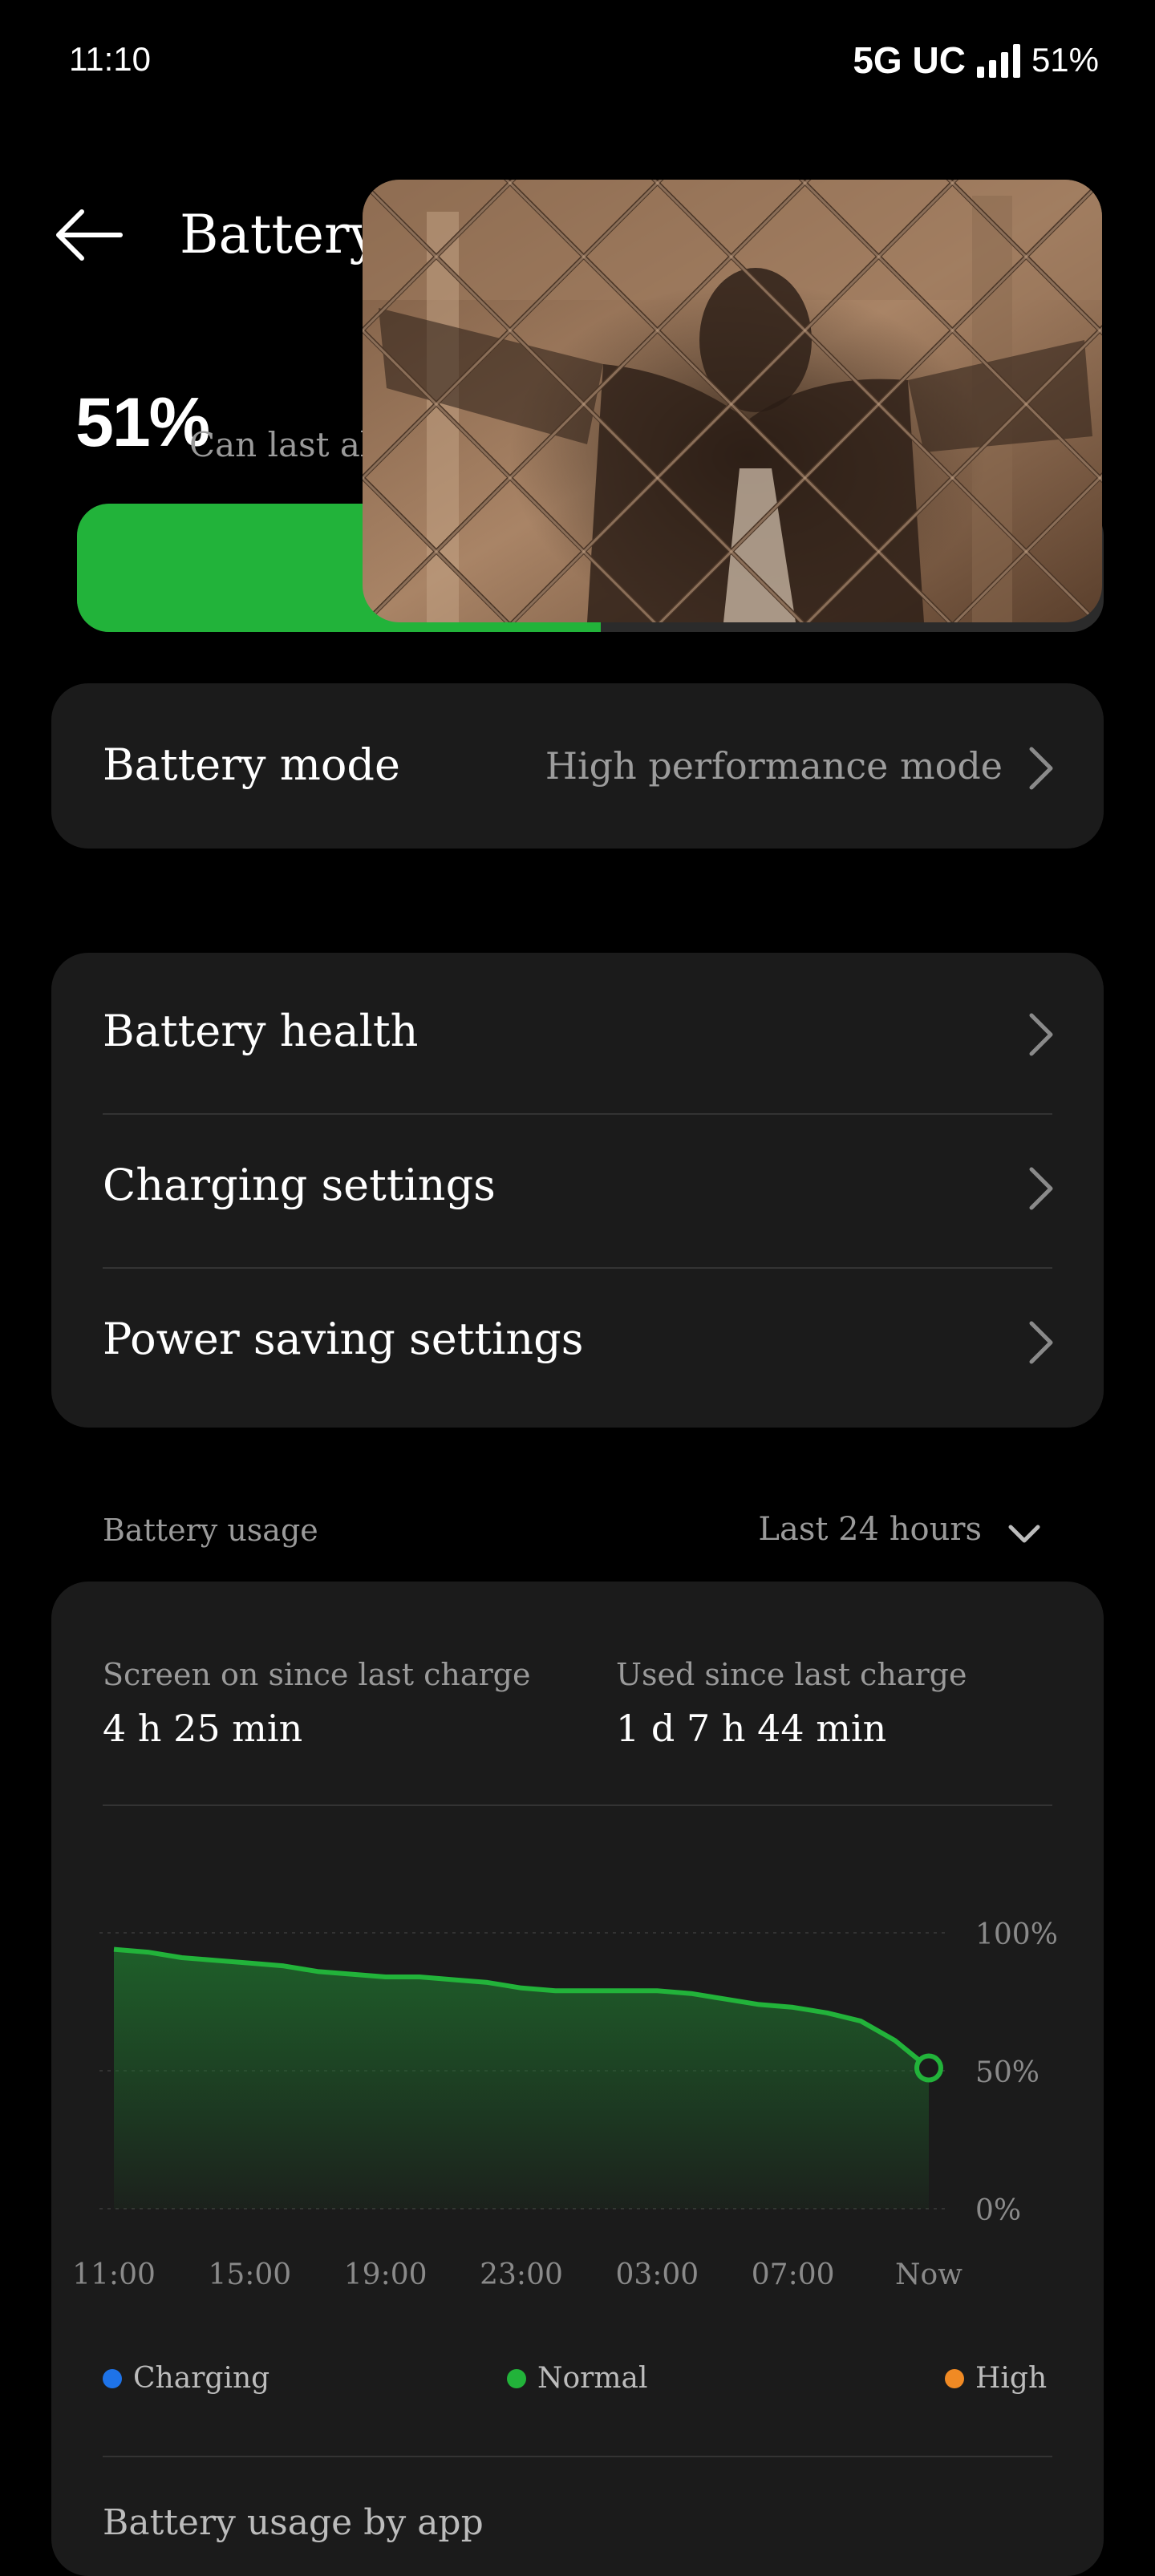 The width and height of the screenshot is (1155, 2576). I want to click on legend-label: Charging, so click(201, 2378).